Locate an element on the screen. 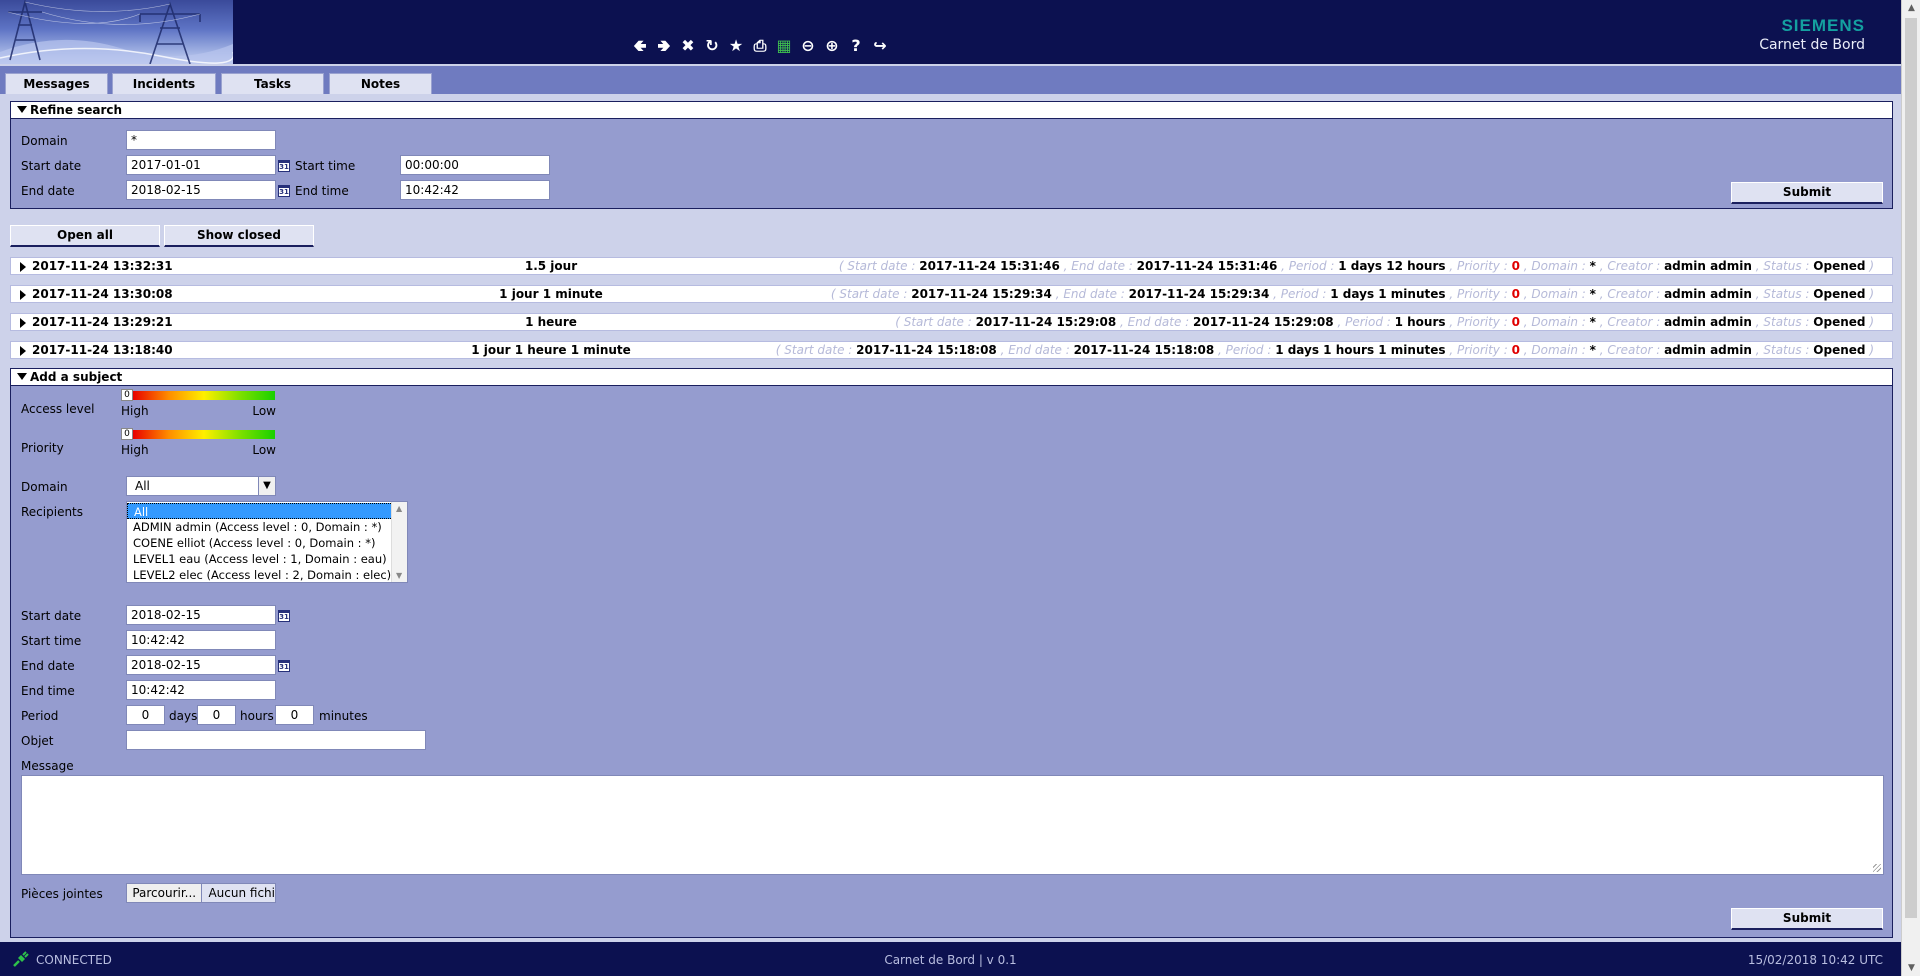 Image resolution: width=1920 pixels, height=976 pixels. open-all-button: Open all is located at coordinates (85, 236).